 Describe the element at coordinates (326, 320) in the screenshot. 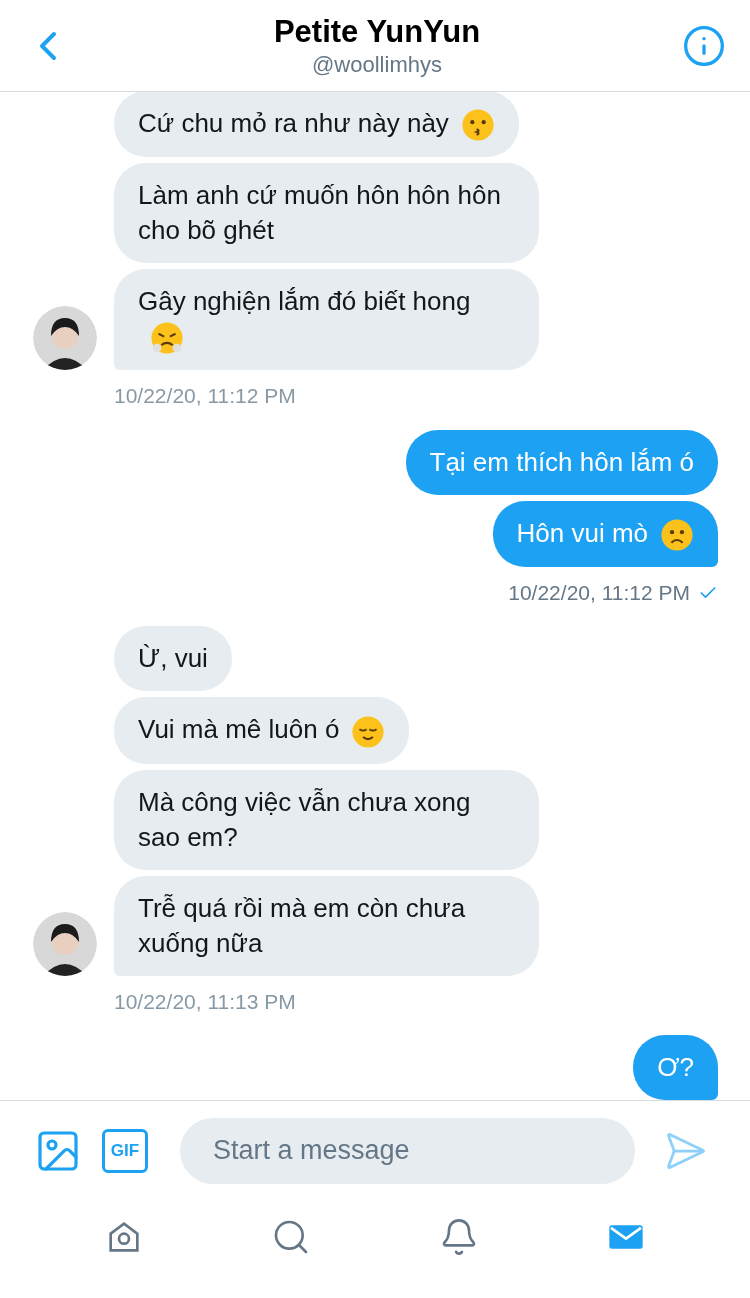

I see `message-bubble: Gây nghiện lắm đó biết hong` at that location.